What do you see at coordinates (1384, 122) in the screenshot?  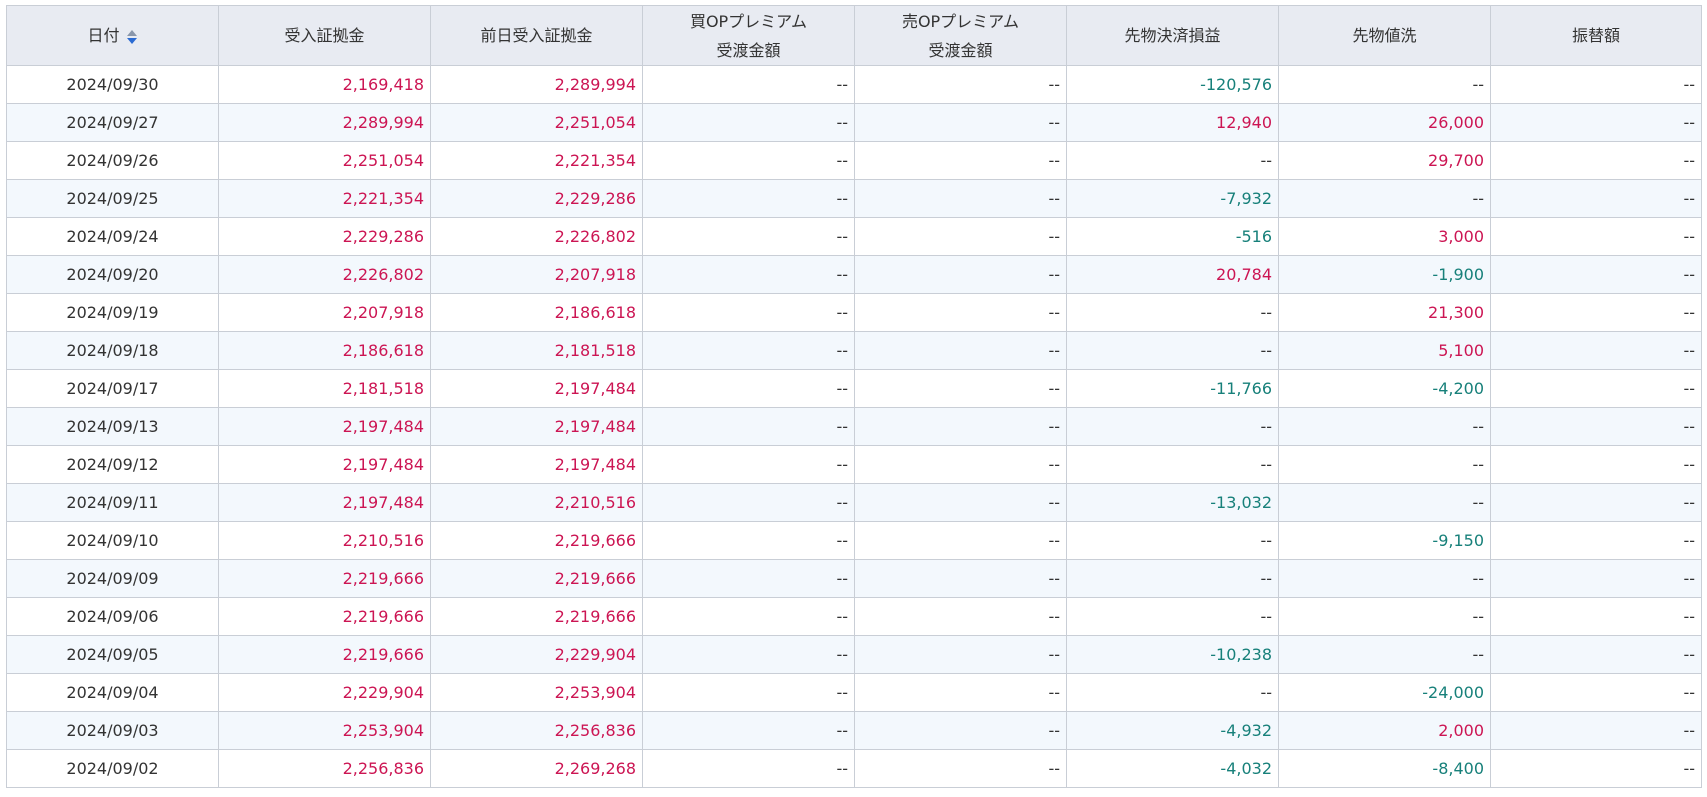 I see `cell-futures-mark-to-market: 26,000` at bounding box center [1384, 122].